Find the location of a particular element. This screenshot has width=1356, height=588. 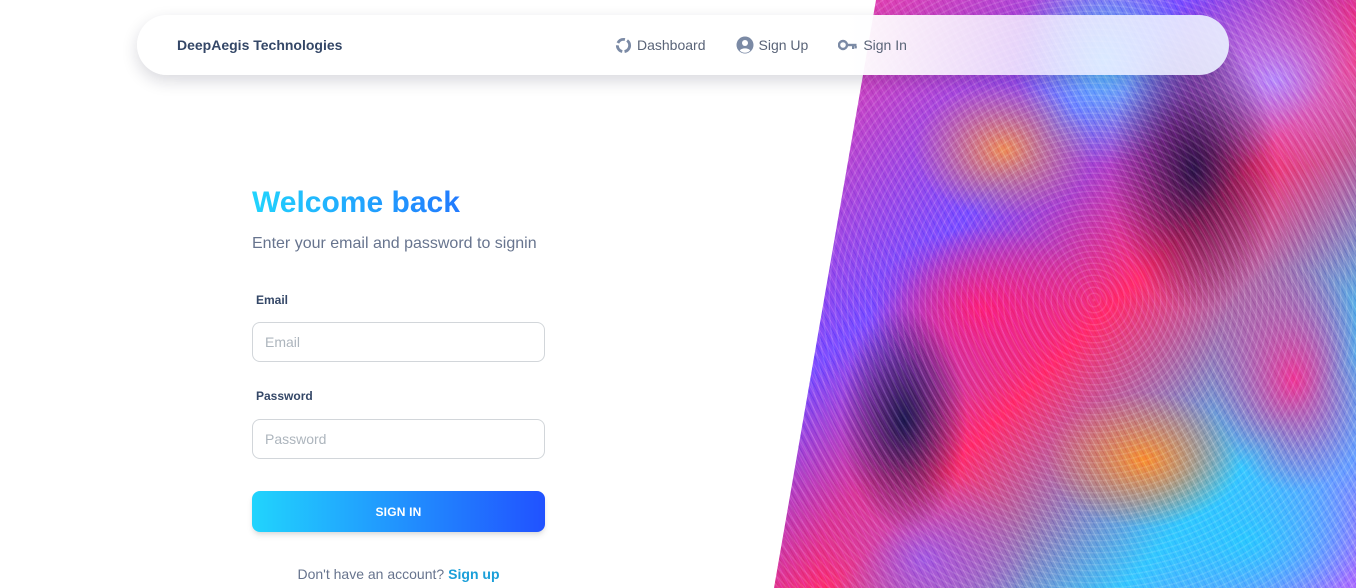

donut-chart-icon is located at coordinates (623, 45).